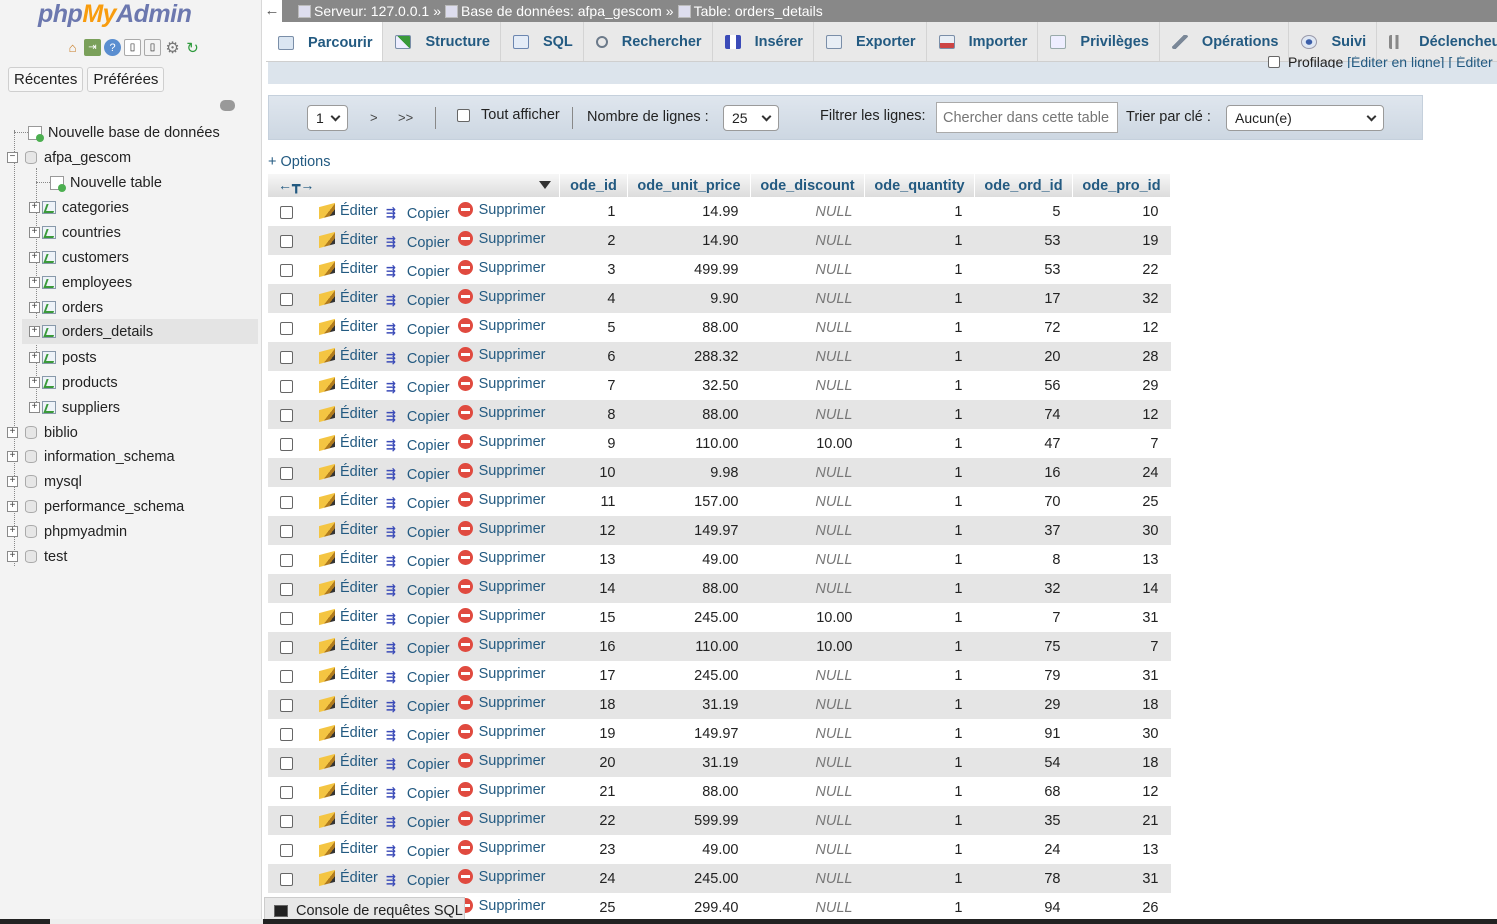 This screenshot has height=924, width=1497. I want to click on cell-ode-ord-id: 29, so click(1023, 704).